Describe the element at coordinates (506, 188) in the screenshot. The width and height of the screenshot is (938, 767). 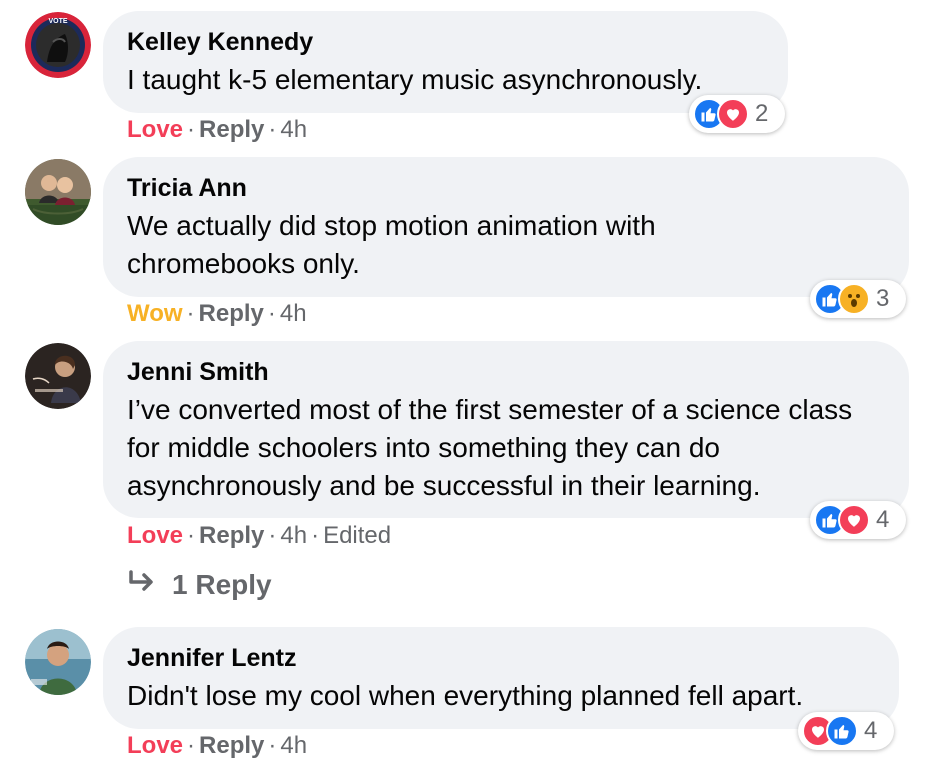
I see `comment-author: Tricia Ann` at that location.